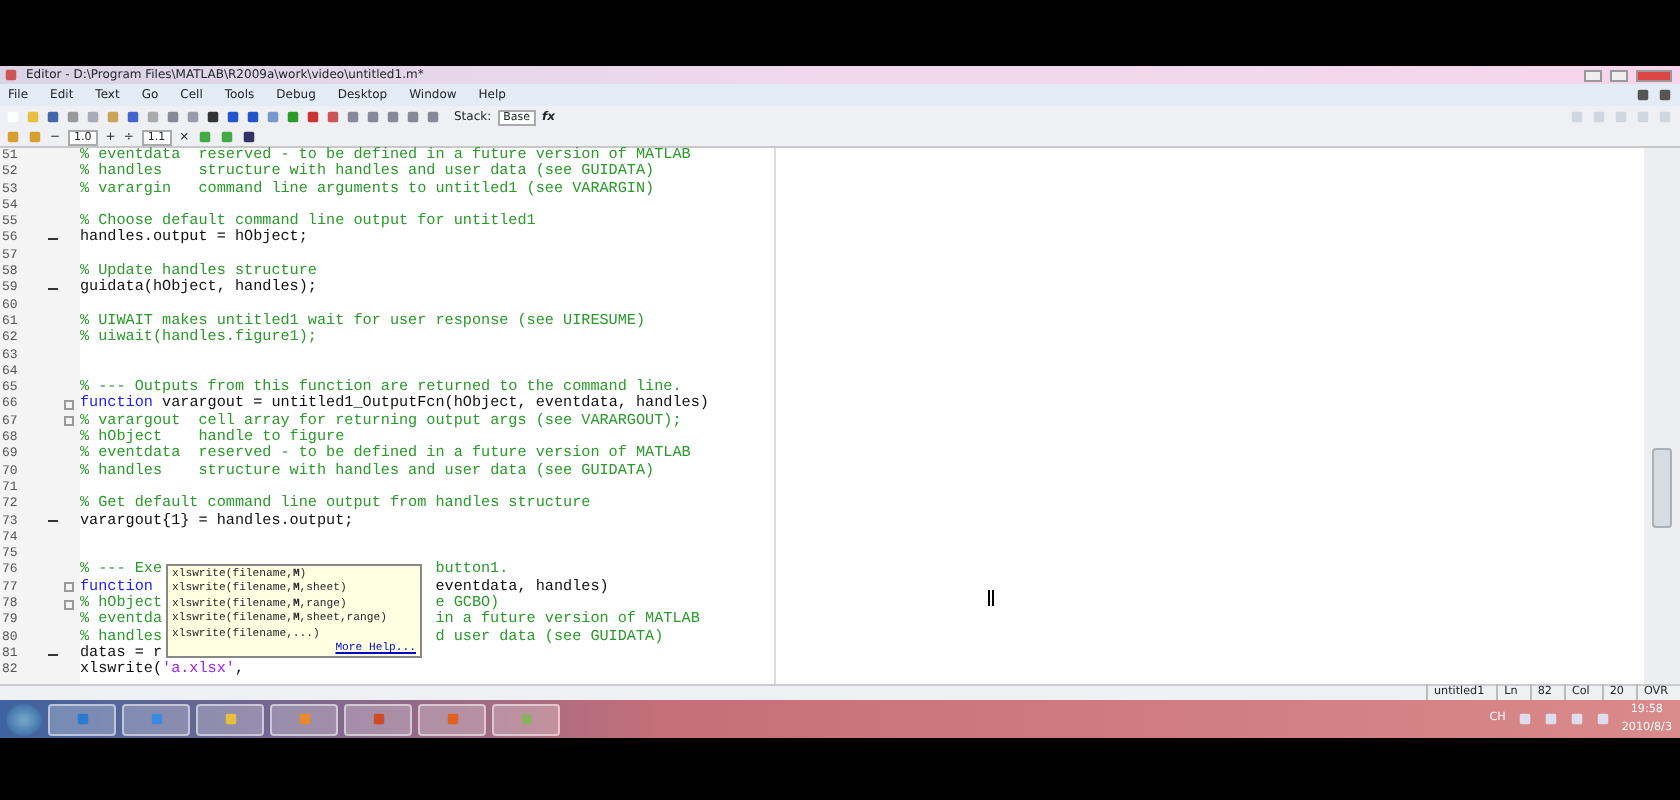 The image size is (1680, 800). What do you see at coordinates (1654, 75) in the screenshot?
I see `close-button` at bounding box center [1654, 75].